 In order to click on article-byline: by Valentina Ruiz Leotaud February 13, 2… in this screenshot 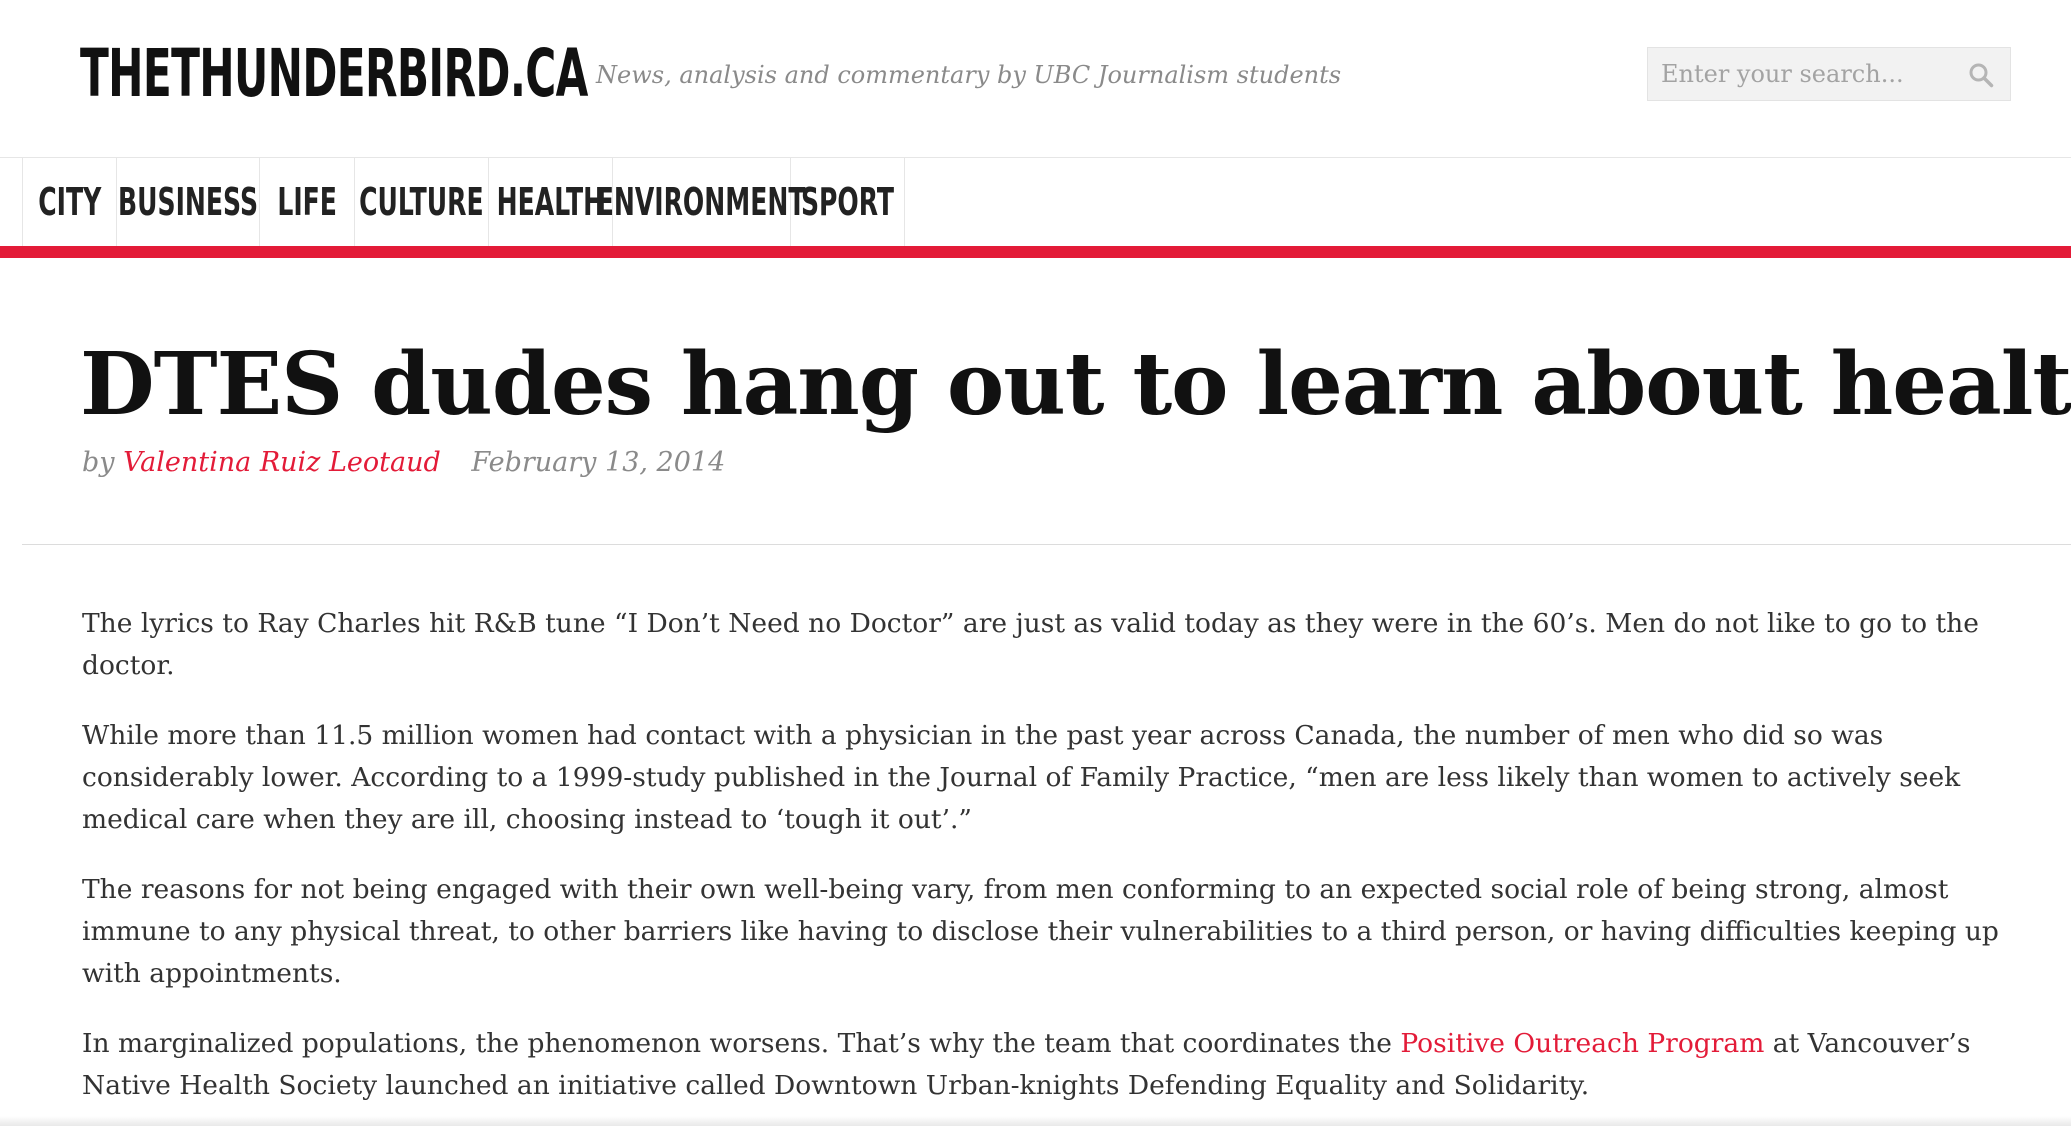, I will do `click(403, 463)`.